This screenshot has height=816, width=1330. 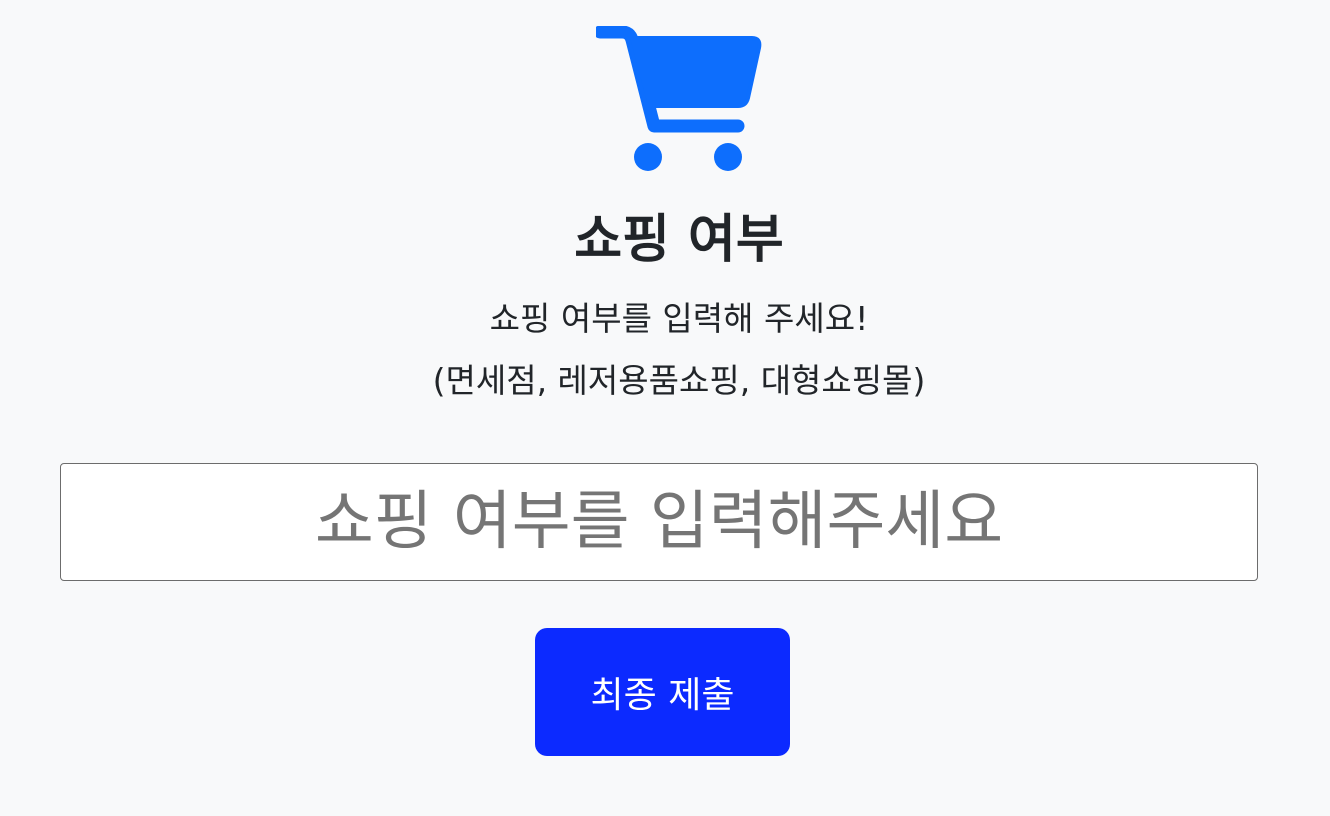 What do you see at coordinates (679, 380) in the screenshot?
I see `example-options-text: (면세점, 레저용품쇼핑, 대형쇼핑몰)` at bounding box center [679, 380].